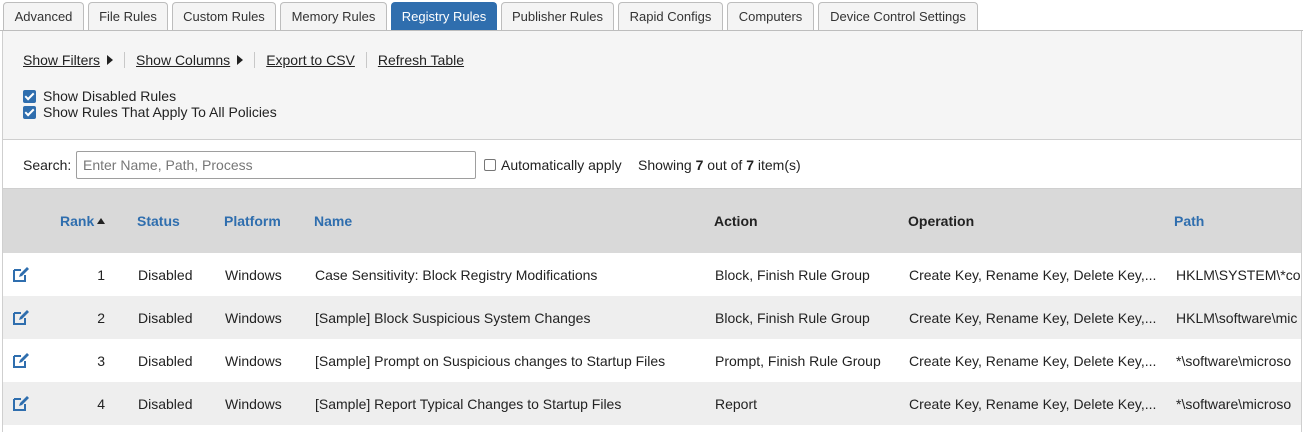  Describe the element at coordinates (128, 16) in the screenshot. I see `tab-file-rules: File Rules` at that location.